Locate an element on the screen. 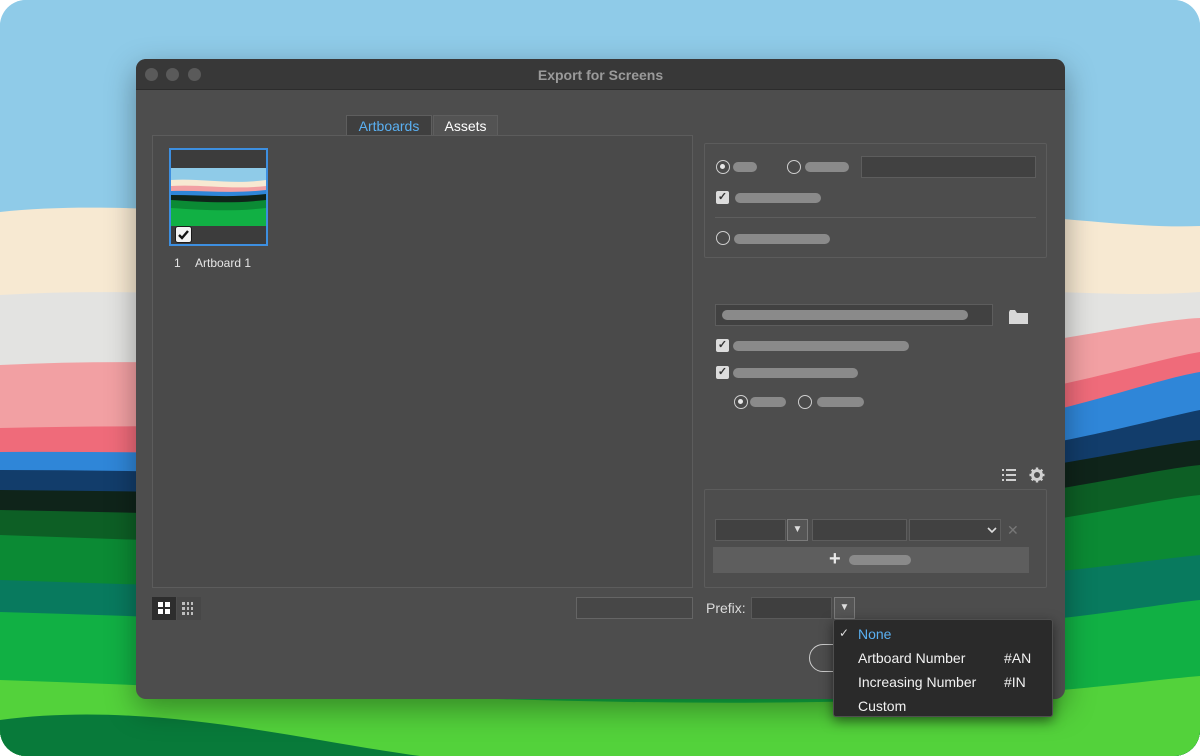  export-location-field is located at coordinates (854, 315).